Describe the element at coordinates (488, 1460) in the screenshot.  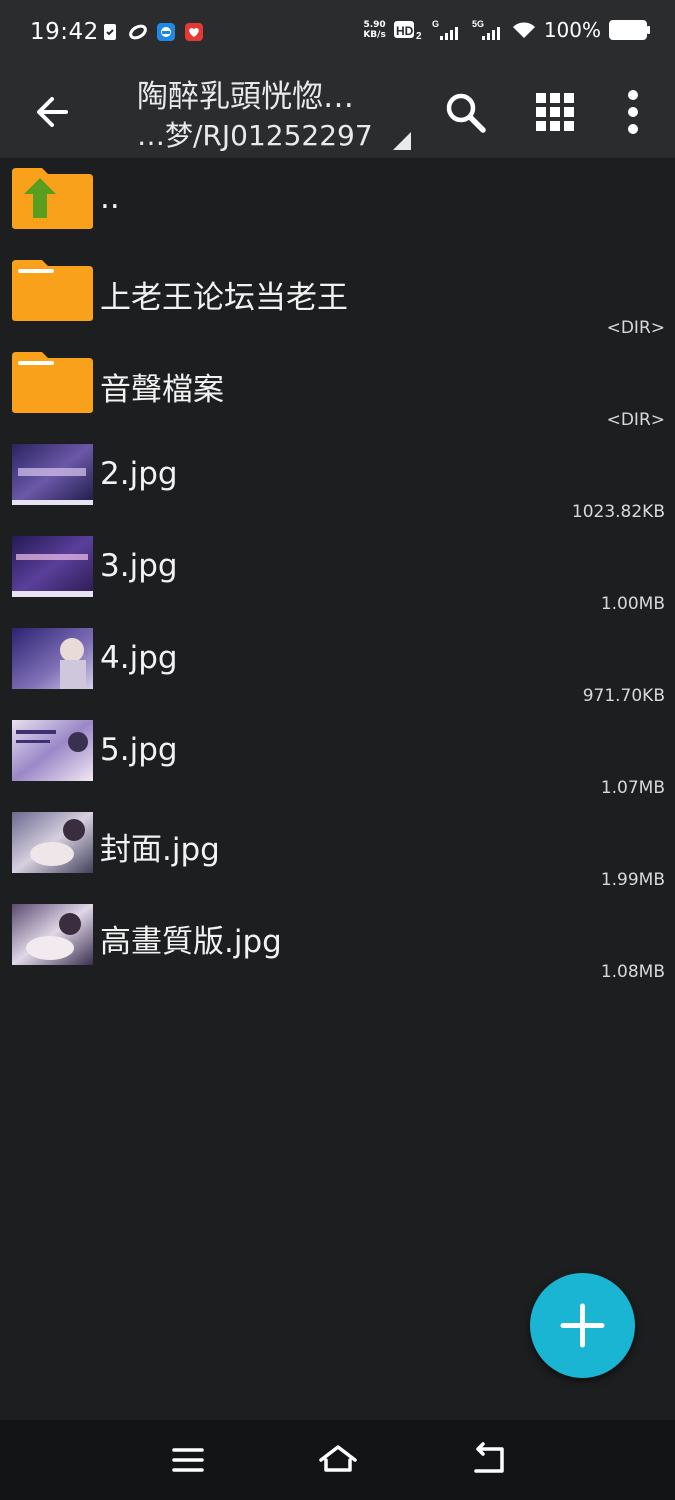
I see `back-icon` at that location.